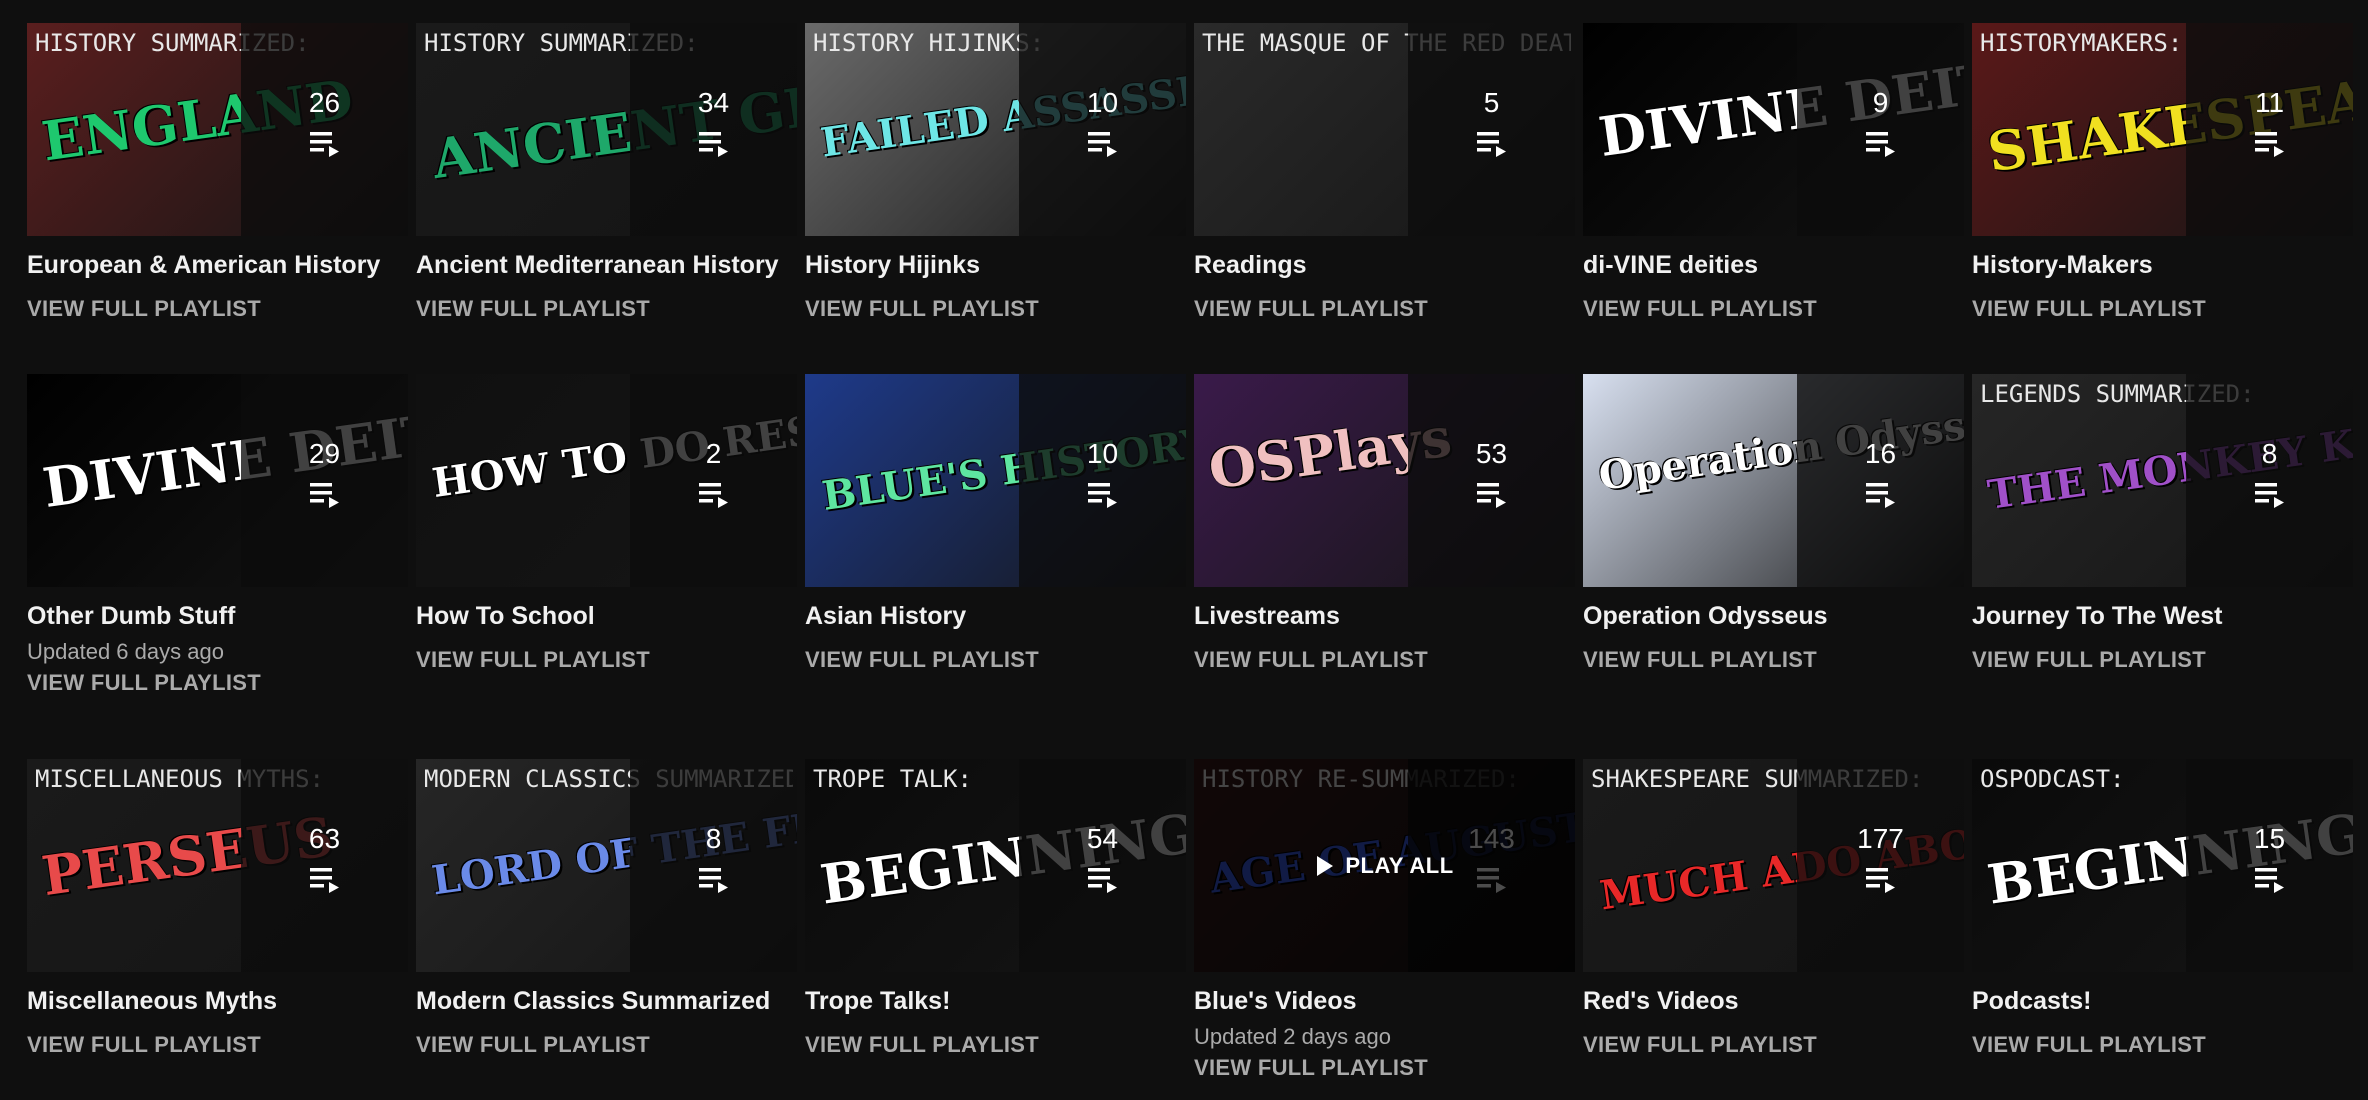  I want to click on playlist-thumbnail: THE MASQUE OF THE RED DEATH 5, so click(1384, 129).